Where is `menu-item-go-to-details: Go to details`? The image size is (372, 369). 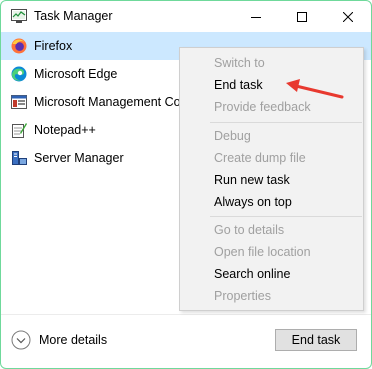
menu-item-go-to-details: Go to details is located at coordinates (249, 230).